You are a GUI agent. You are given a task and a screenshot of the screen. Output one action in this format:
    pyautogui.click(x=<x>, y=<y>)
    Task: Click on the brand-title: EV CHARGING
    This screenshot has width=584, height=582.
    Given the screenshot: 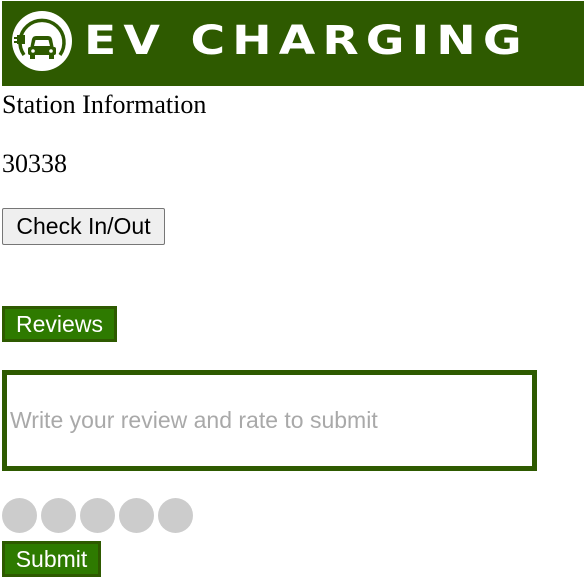 What is the action you would take?
    pyautogui.click(x=306, y=41)
    